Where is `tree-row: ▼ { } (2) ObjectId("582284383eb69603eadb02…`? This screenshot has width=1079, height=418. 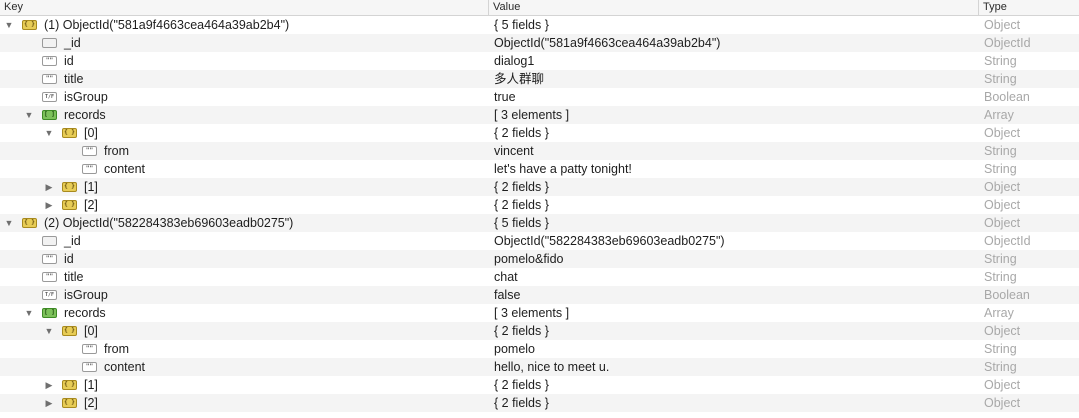
tree-row: ▼ { } (2) ObjectId("582284383eb69603eadb02… is located at coordinates (539, 223).